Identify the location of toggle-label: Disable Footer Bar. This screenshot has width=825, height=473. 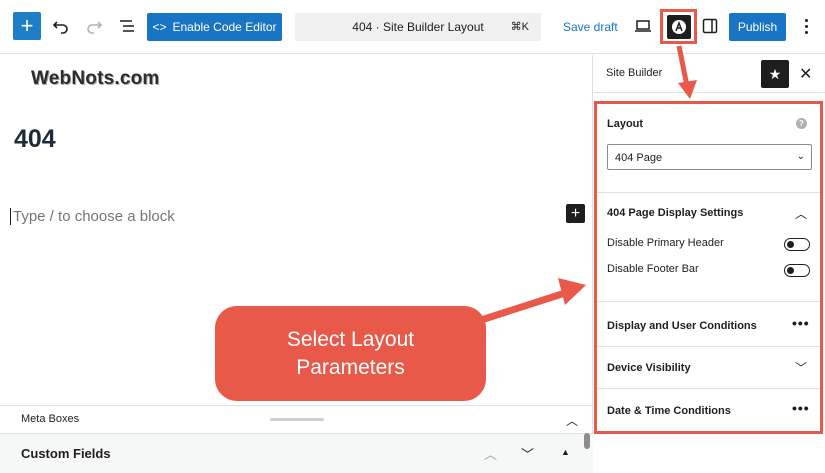
(653, 269).